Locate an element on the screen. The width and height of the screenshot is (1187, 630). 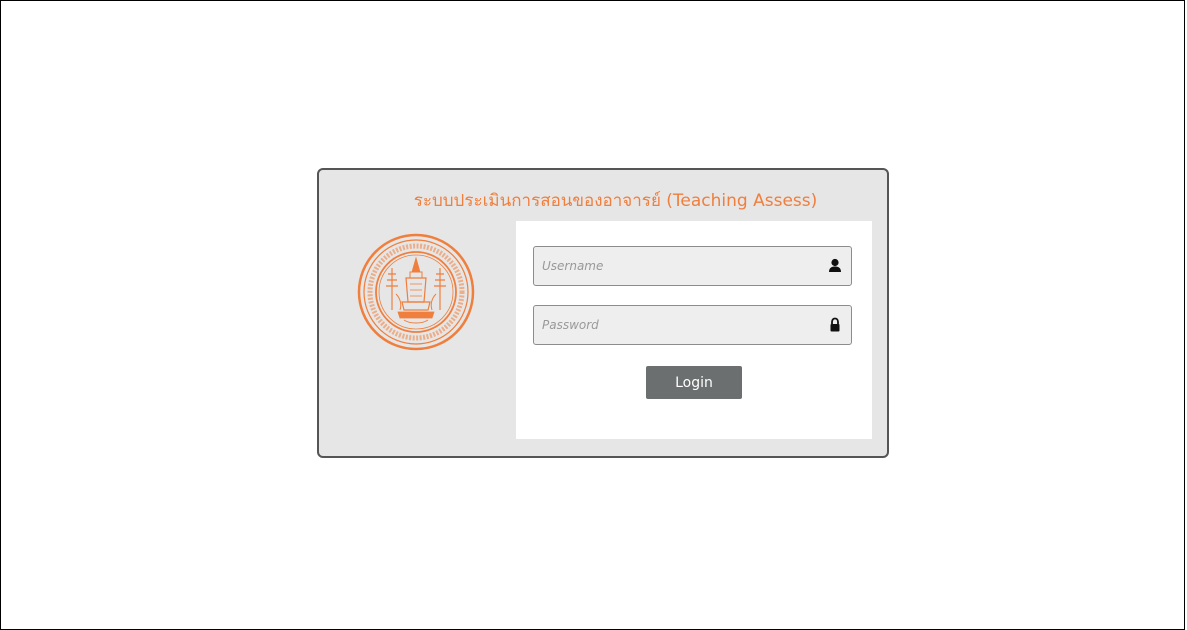
university-seal-logo is located at coordinates (416, 292).